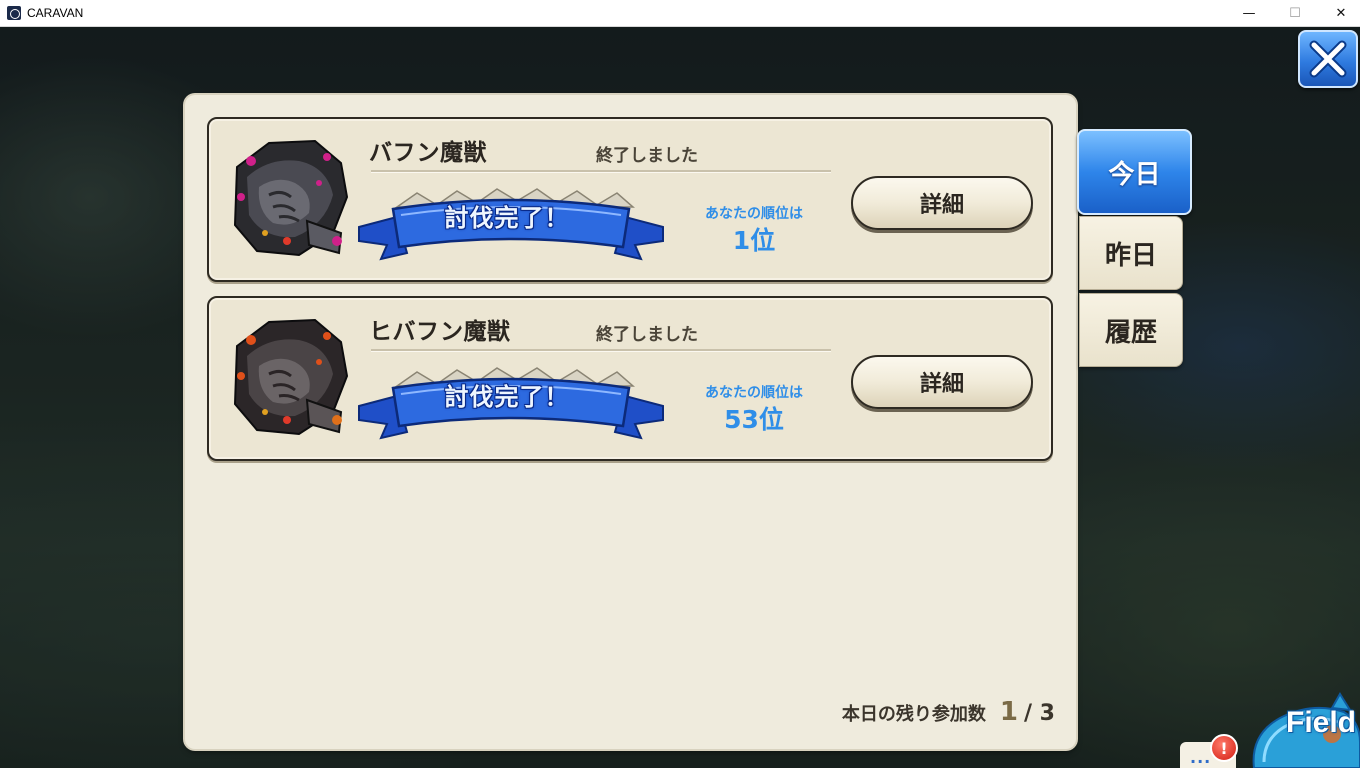 This screenshot has width=1360, height=768. What do you see at coordinates (1131, 253) in the screenshot?
I see `tab-yesterday: 昨日` at bounding box center [1131, 253].